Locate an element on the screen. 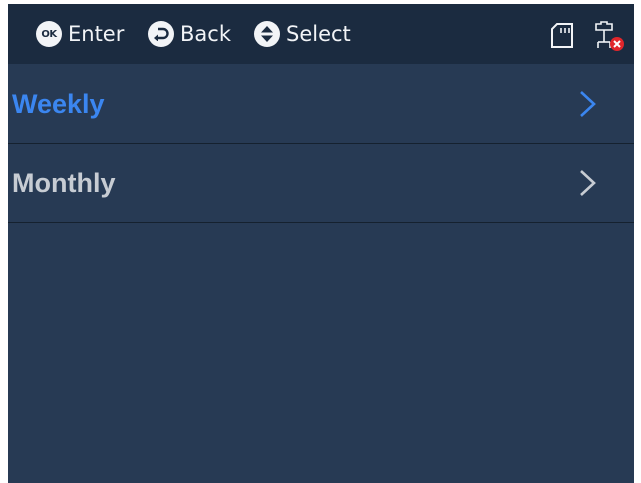 This screenshot has width=641, height=483. enter-hint: OK Enter is located at coordinates (80, 34).